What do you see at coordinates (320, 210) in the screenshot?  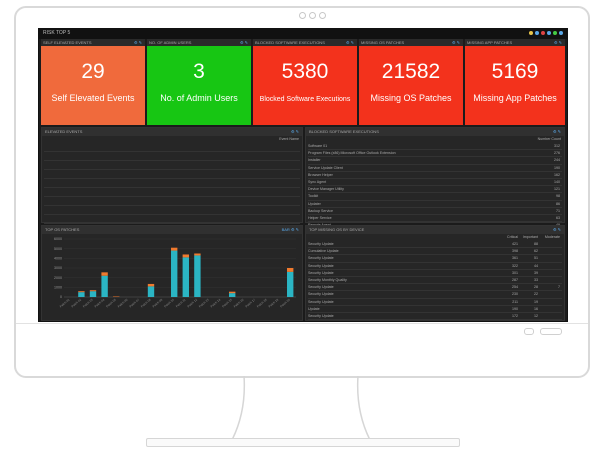 I see `row-name: Backup Service` at bounding box center [320, 210].